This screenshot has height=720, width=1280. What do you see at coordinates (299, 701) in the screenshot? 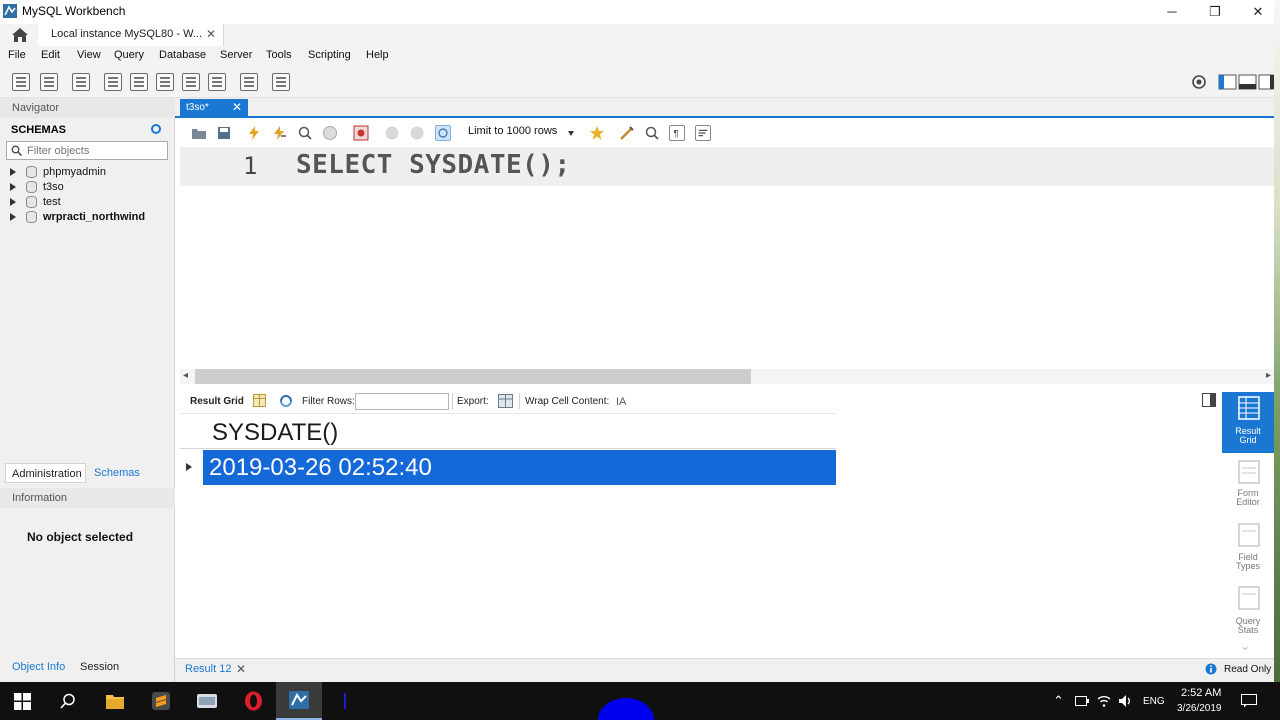
I see `taskbar-mysql-workbench` at bounding box center [299, 701].